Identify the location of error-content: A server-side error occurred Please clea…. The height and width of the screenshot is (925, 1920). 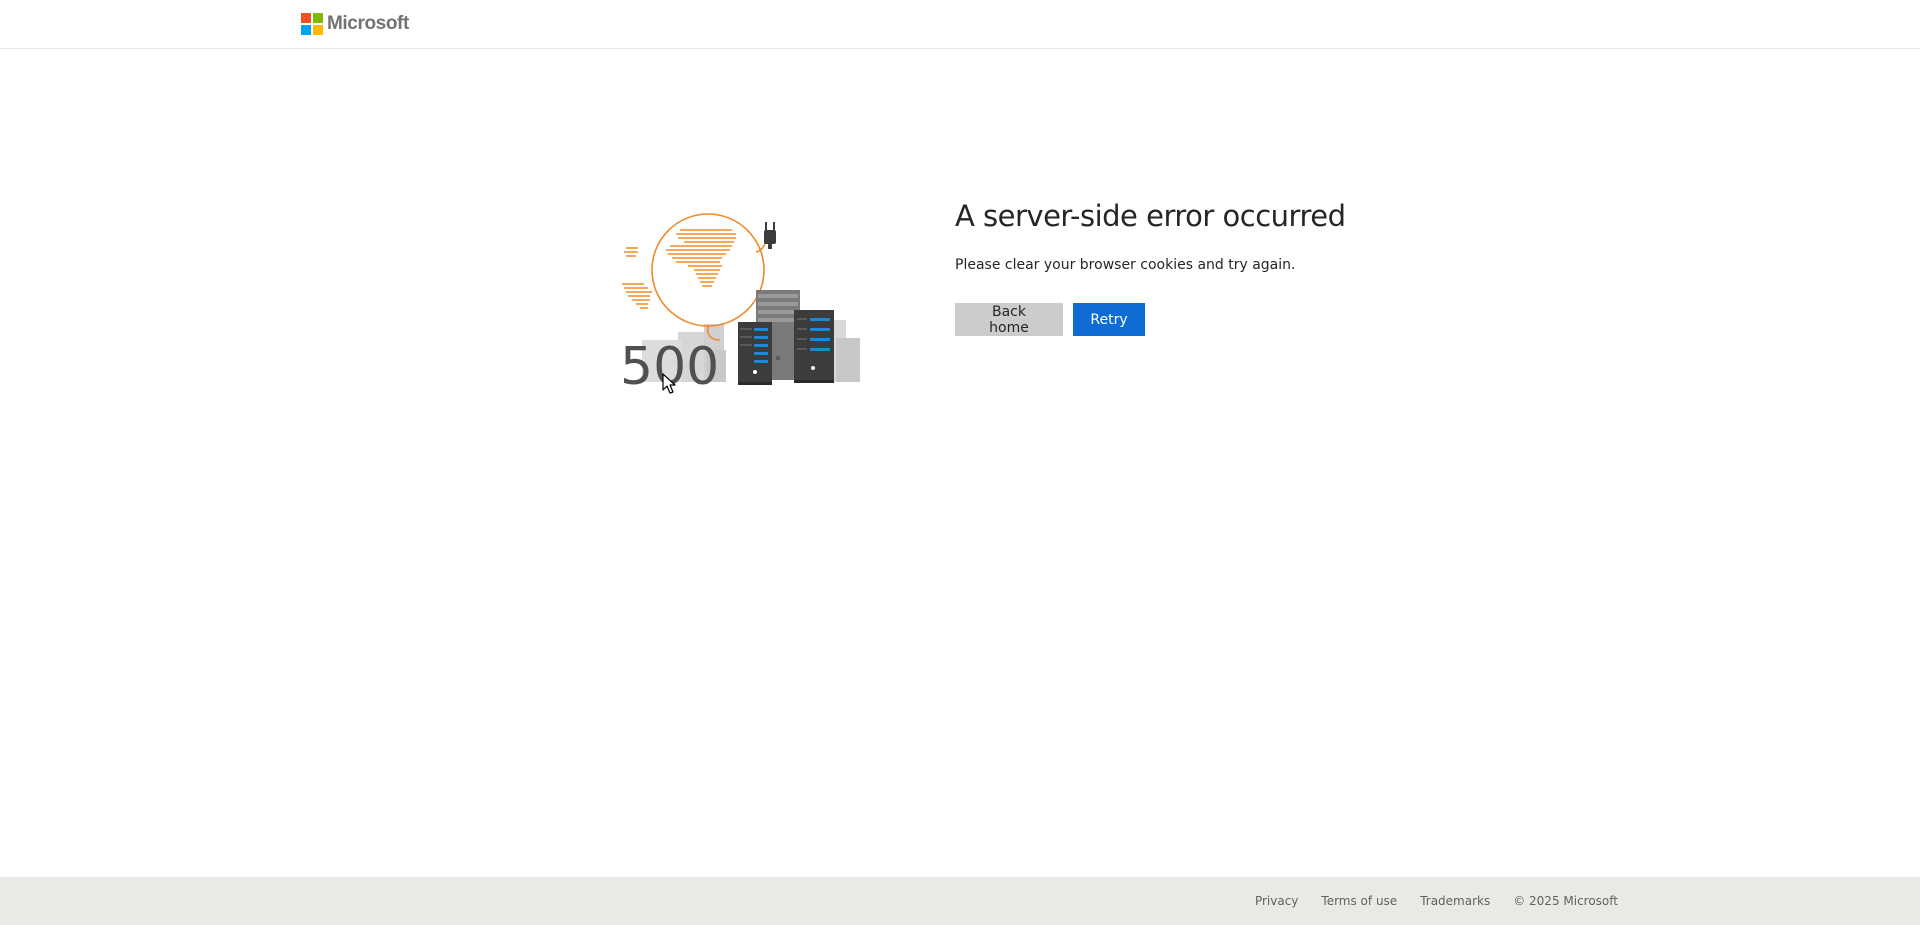
(1165, 266).